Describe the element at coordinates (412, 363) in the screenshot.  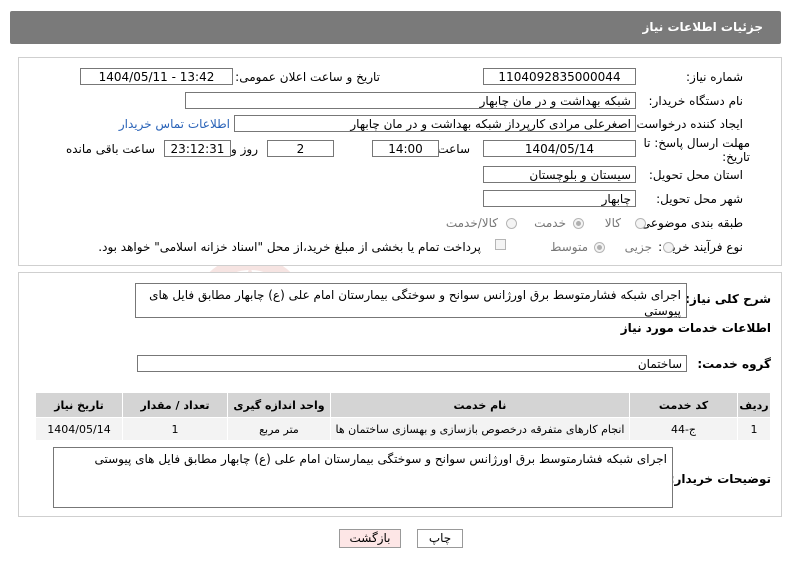
I see `service-group-field: ساختمان` at that location.